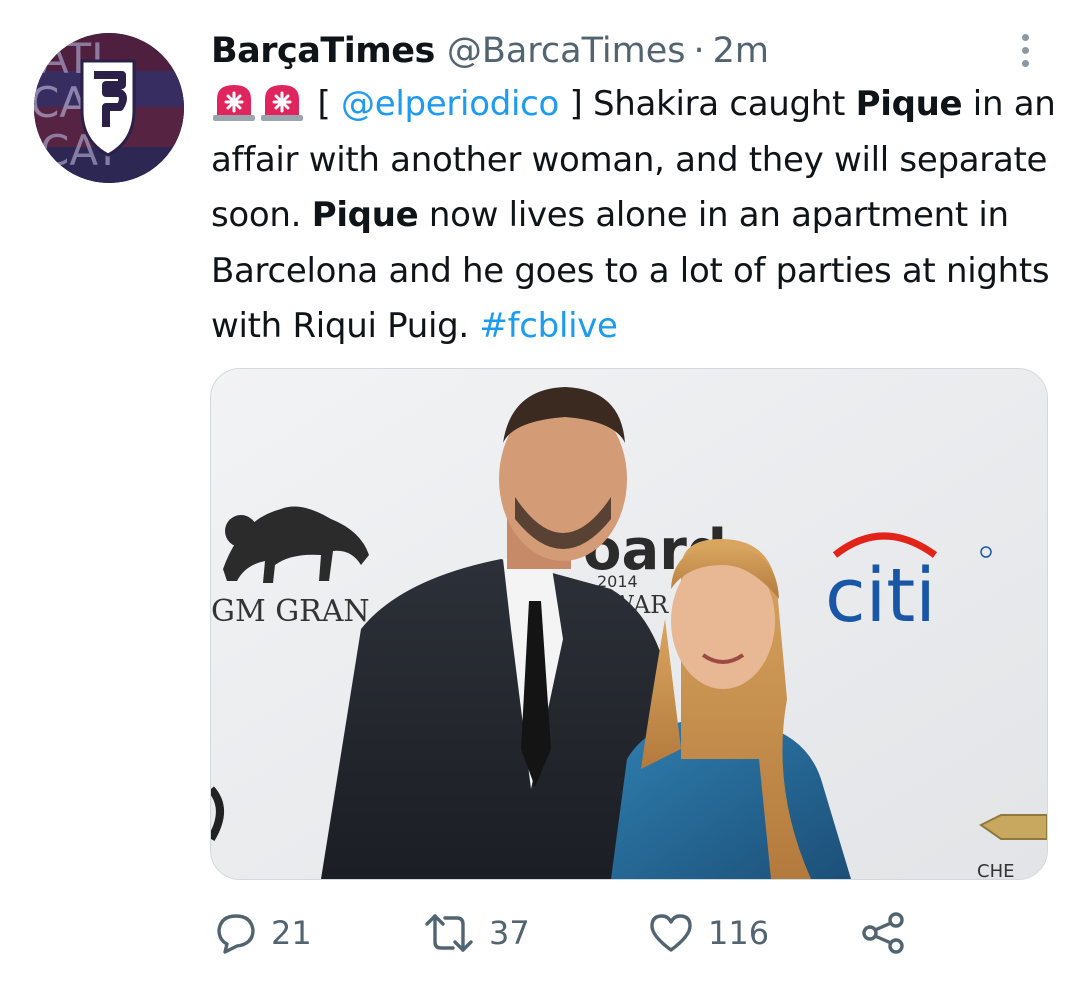  Describe the element at coordinates (324, 104) in the screenshot. I see `bracket-open: [` at that location.